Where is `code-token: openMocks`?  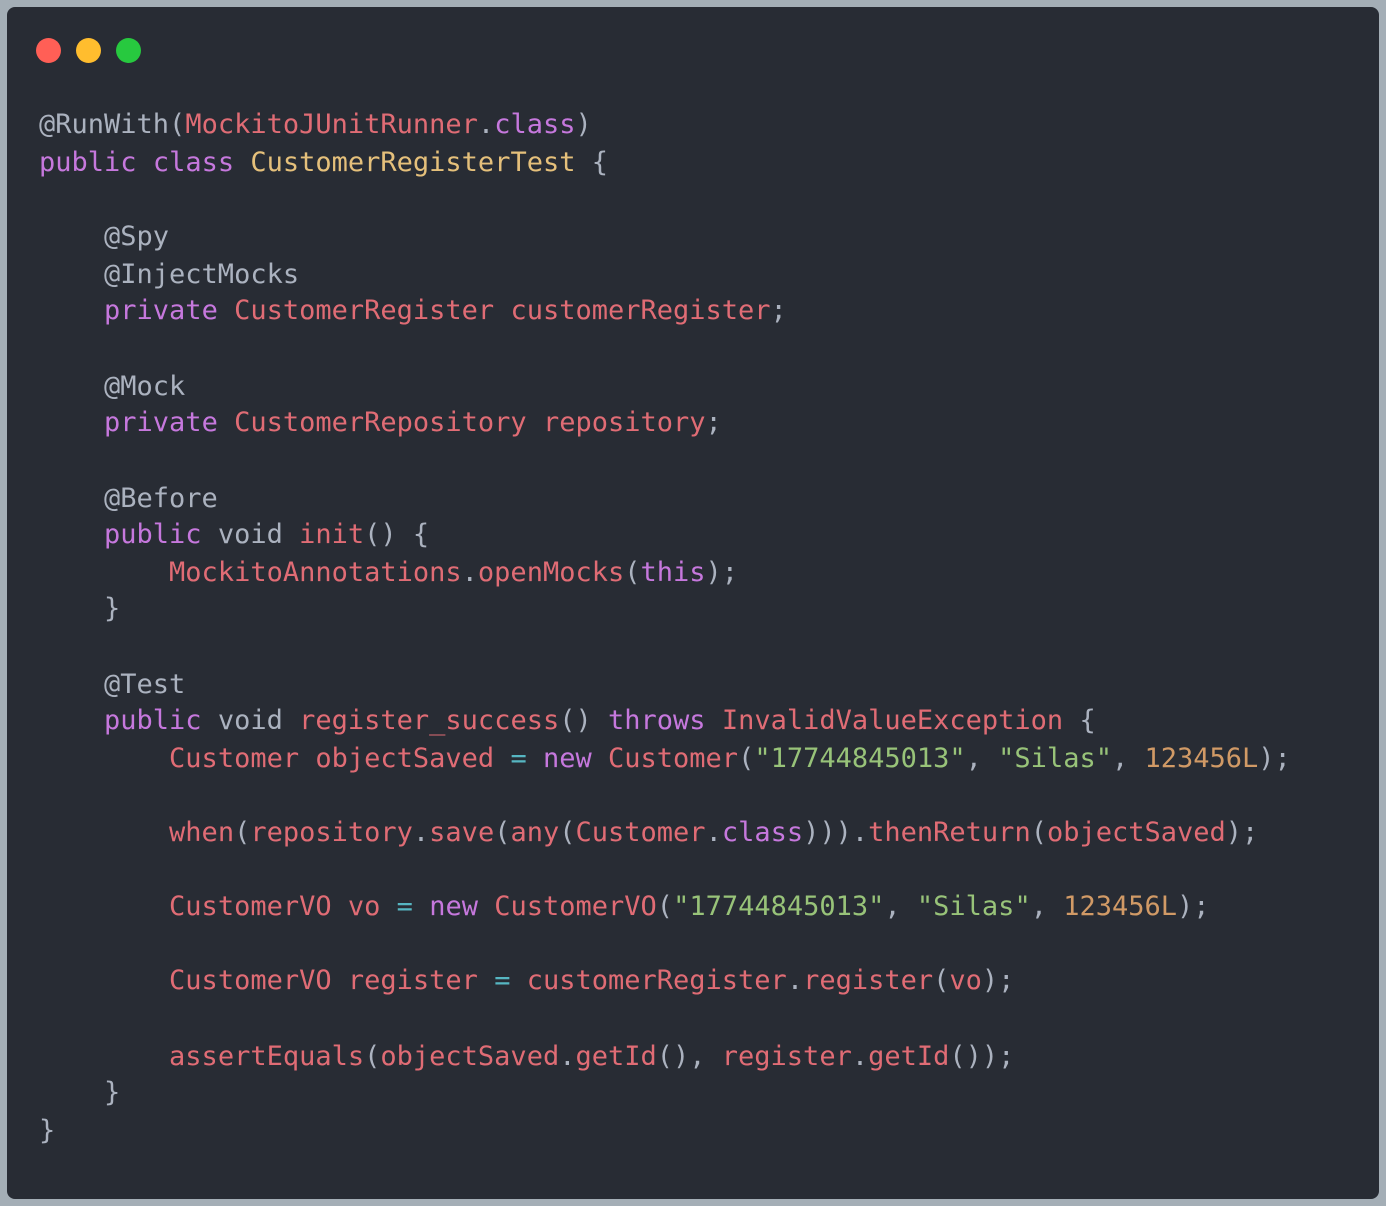
code-token: openMocks is located at coordinates (551, 572).